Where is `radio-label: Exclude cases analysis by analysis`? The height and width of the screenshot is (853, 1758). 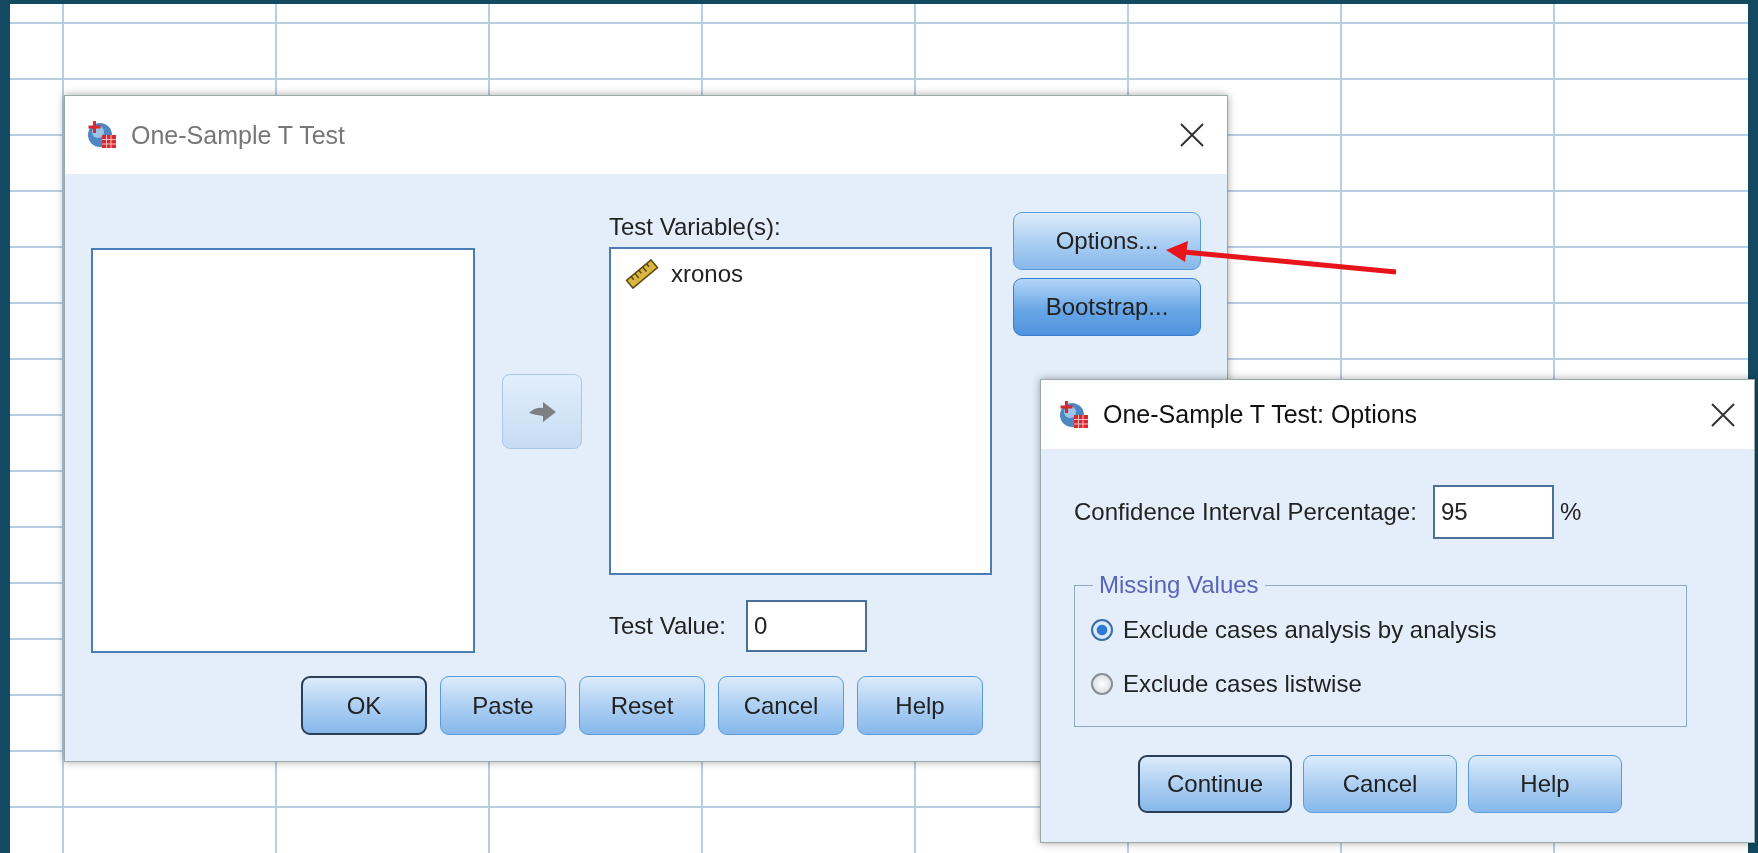
radio-label: Exclude cases analysis by analysis is located at coordinates (1310, 630).